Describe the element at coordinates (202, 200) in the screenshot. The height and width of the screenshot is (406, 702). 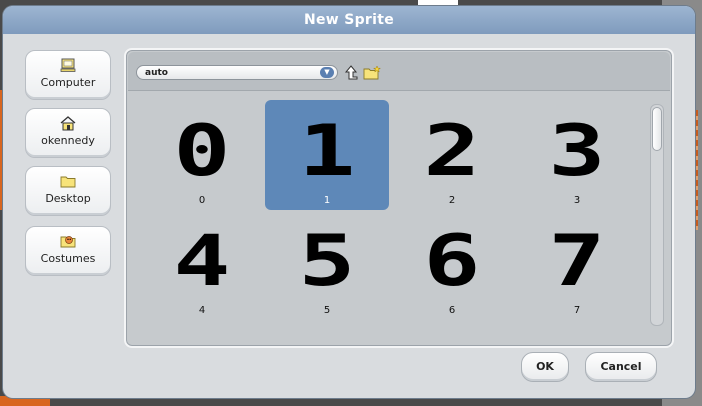
I see `file-item-label: 0` at that location.